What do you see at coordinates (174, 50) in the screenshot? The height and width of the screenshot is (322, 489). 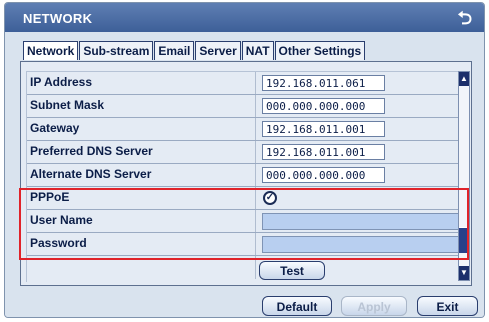 I see `tab-email: Email` at bounding box center [174, 50].